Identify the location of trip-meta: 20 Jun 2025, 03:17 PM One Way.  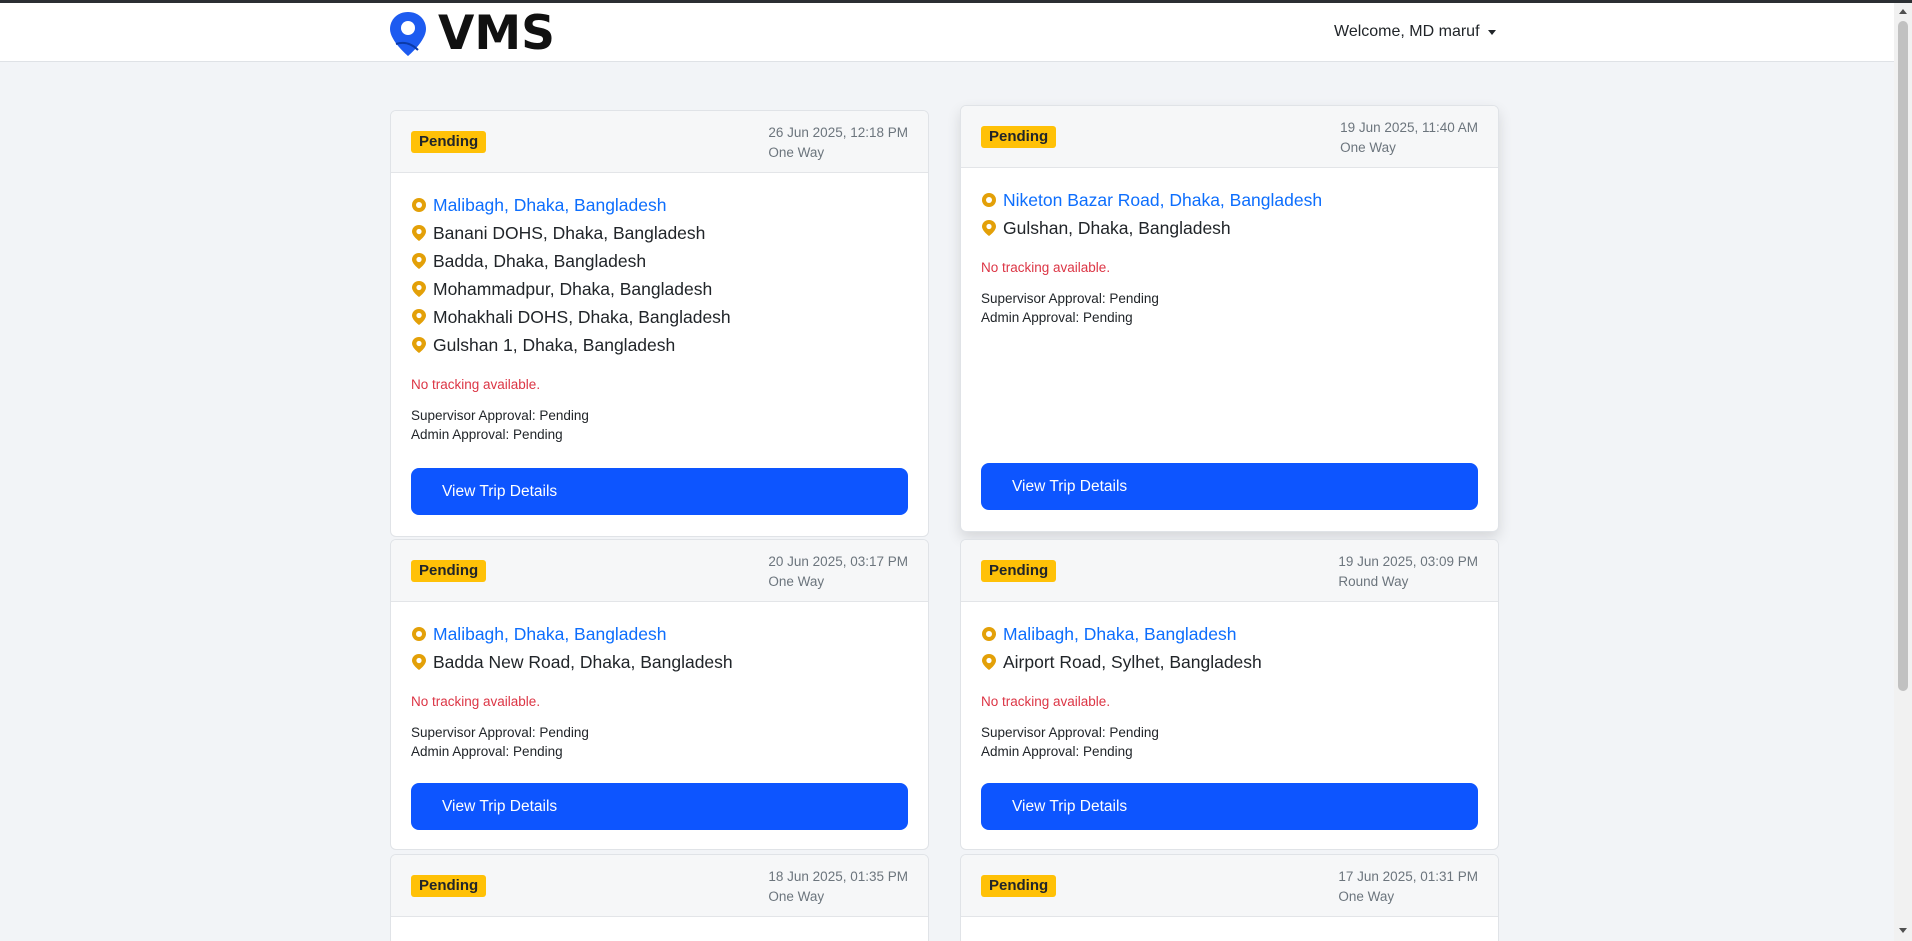
(838, 572).